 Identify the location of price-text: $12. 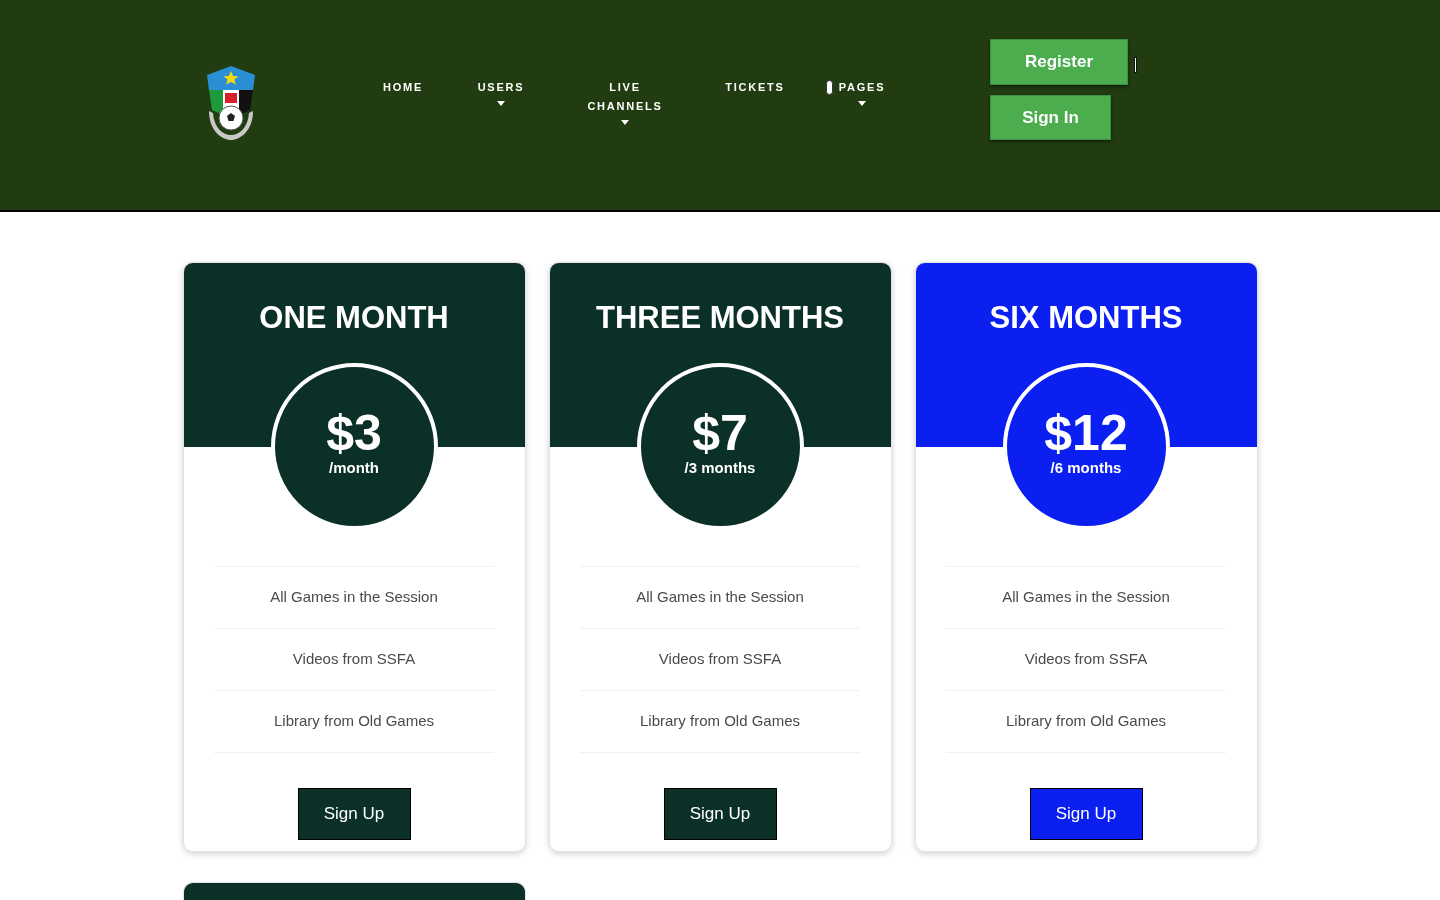
(1086, 432).